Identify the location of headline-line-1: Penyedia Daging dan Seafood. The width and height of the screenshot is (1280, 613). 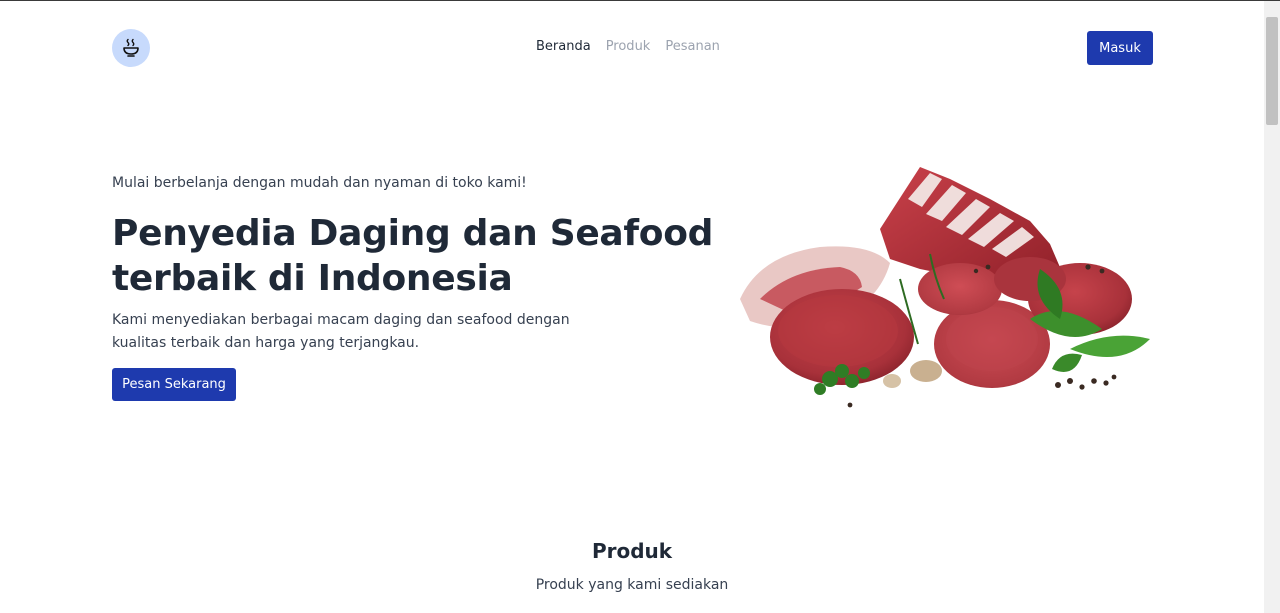
(413, 233).